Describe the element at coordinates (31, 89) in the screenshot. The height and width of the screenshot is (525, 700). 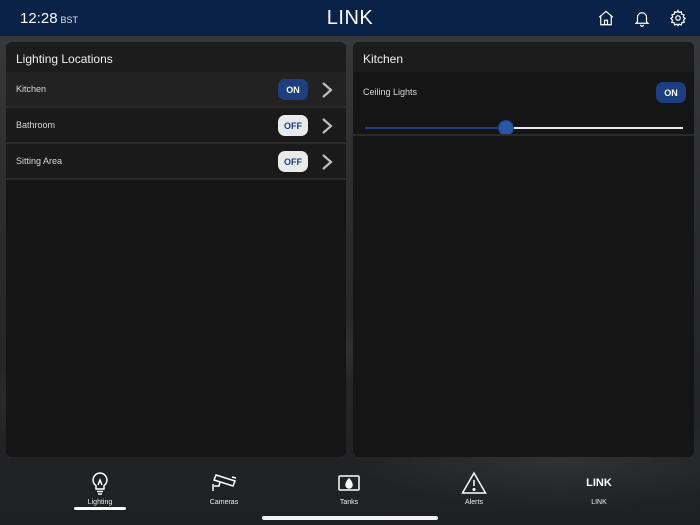
I see `location-label: Kitchen` at that location.